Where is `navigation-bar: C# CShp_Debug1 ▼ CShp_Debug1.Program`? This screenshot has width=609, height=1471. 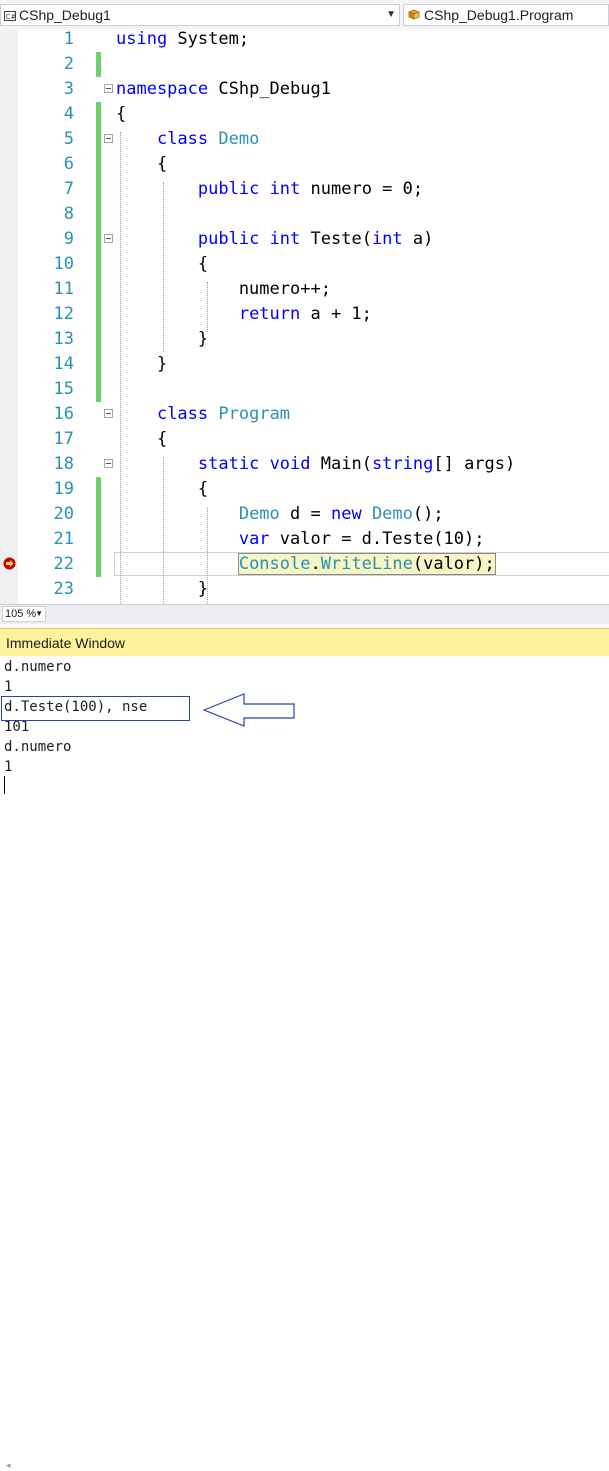
navigation-bar: C# CShp_Debug1 ▼ CShp_Debug1.Program is located at coordinates (304, 15).